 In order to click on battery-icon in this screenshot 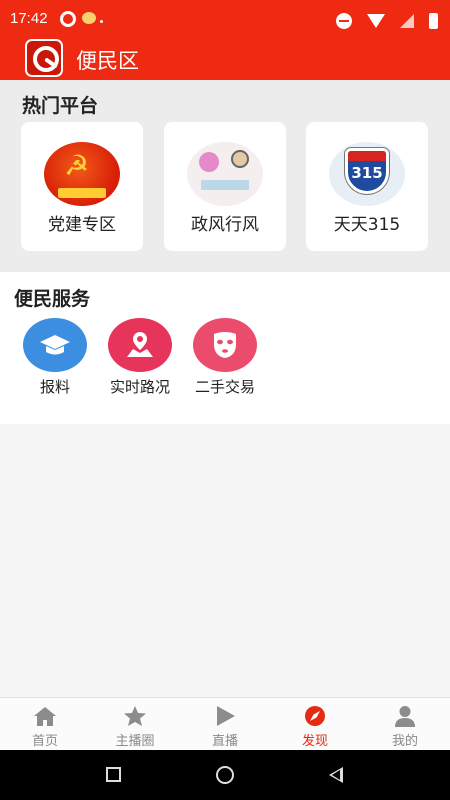, I will do `click(433, 20)`.